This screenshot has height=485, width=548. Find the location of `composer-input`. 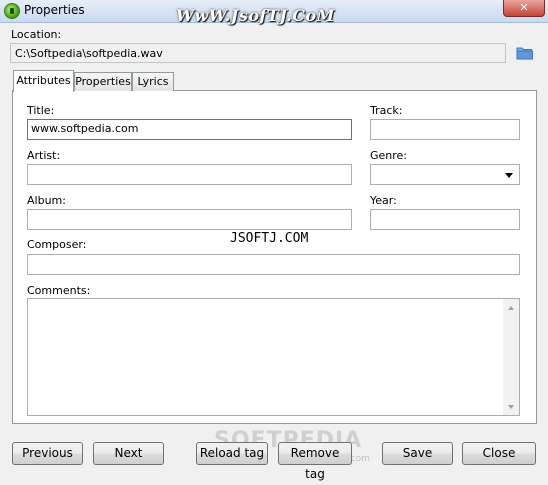

composer-input is located at coordinates (273, 264).